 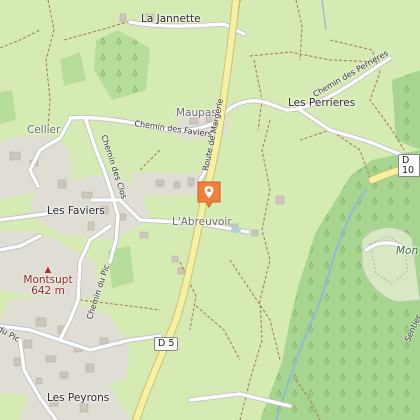 I want to click on residential-area, so click(x=168, y=184).